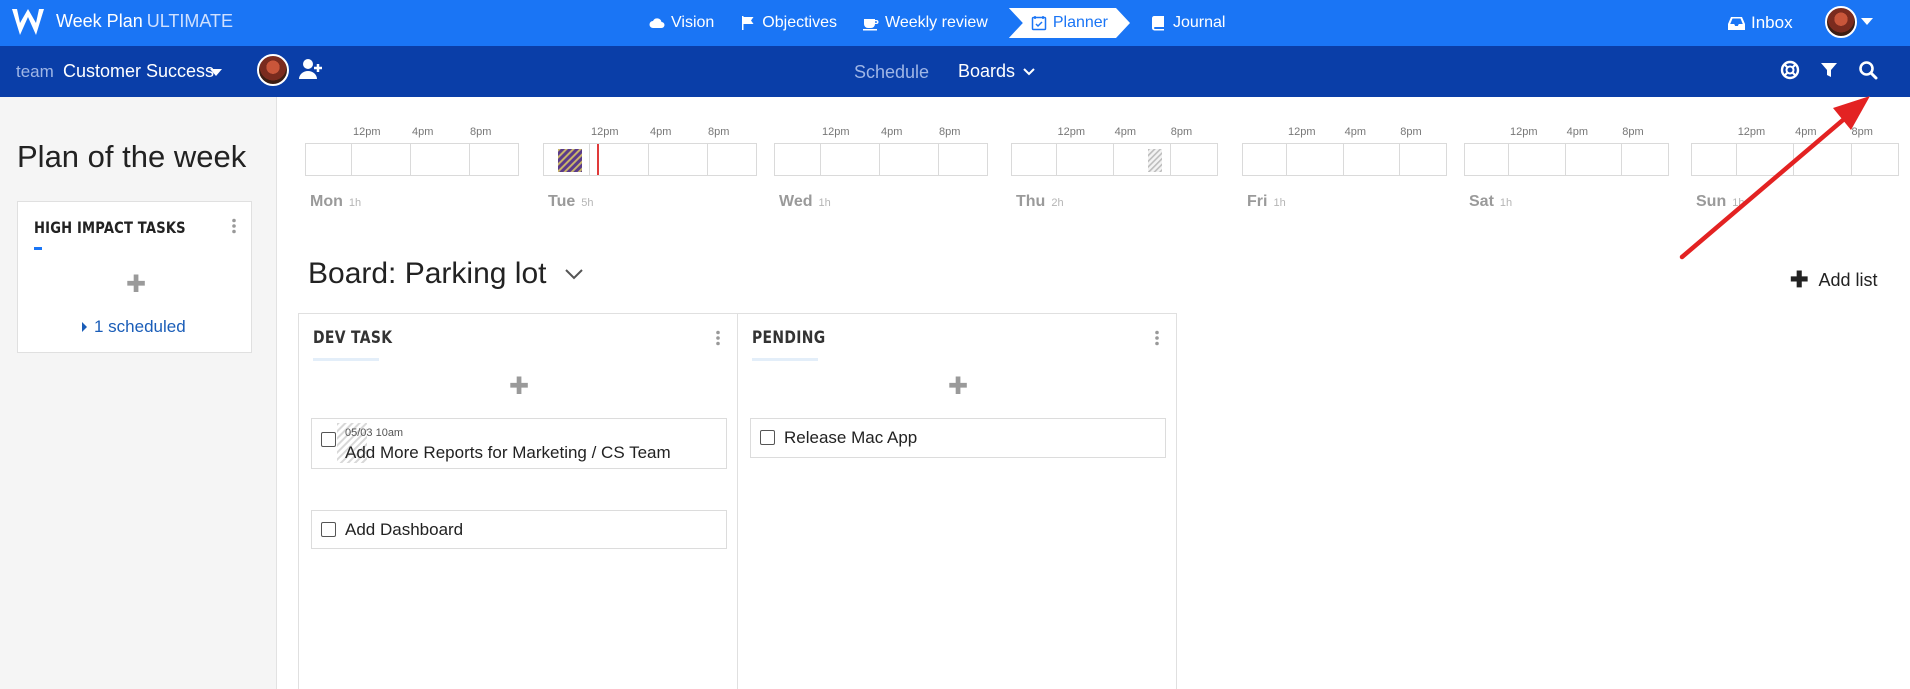 Image resolution: width=1910 pixels, height=689 pixels. I want to click on inbox-label: Inbox, so click(1772, 22).